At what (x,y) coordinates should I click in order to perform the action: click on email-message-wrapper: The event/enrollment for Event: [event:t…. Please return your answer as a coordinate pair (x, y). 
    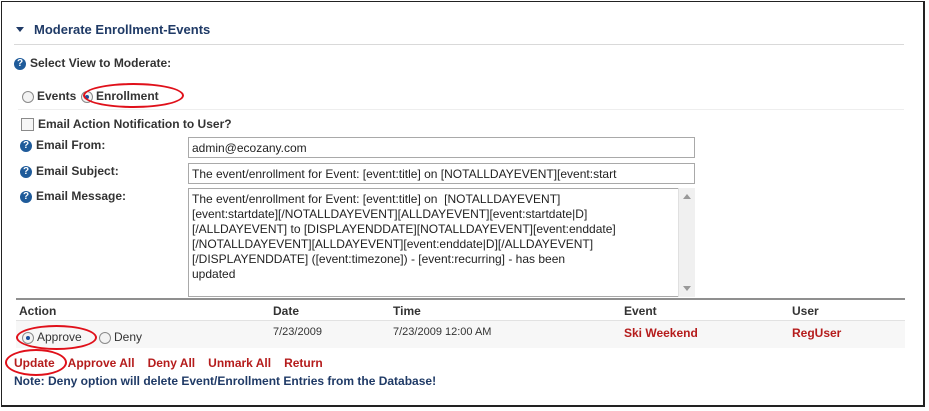
    Looking at the image, I should click on (441, 242).